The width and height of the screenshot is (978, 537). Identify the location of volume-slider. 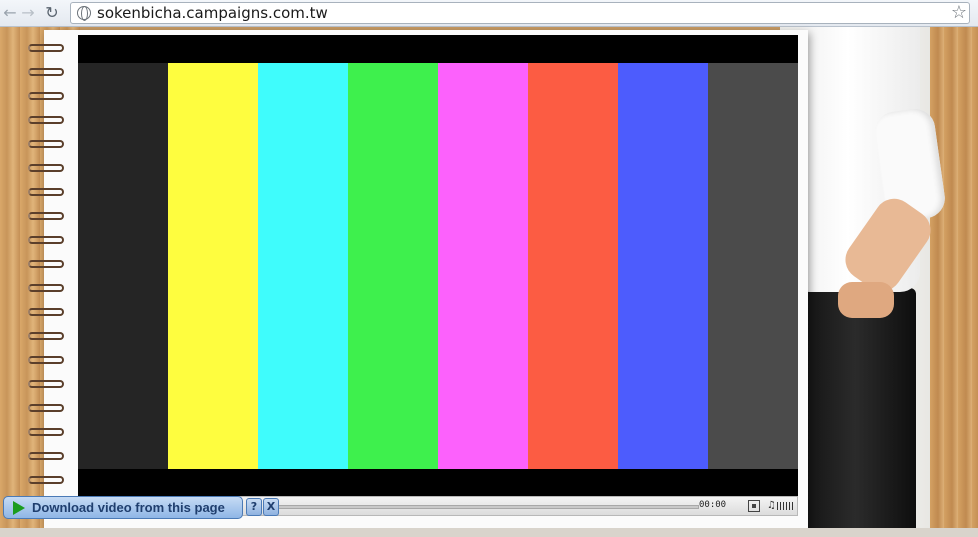
(786, 506).